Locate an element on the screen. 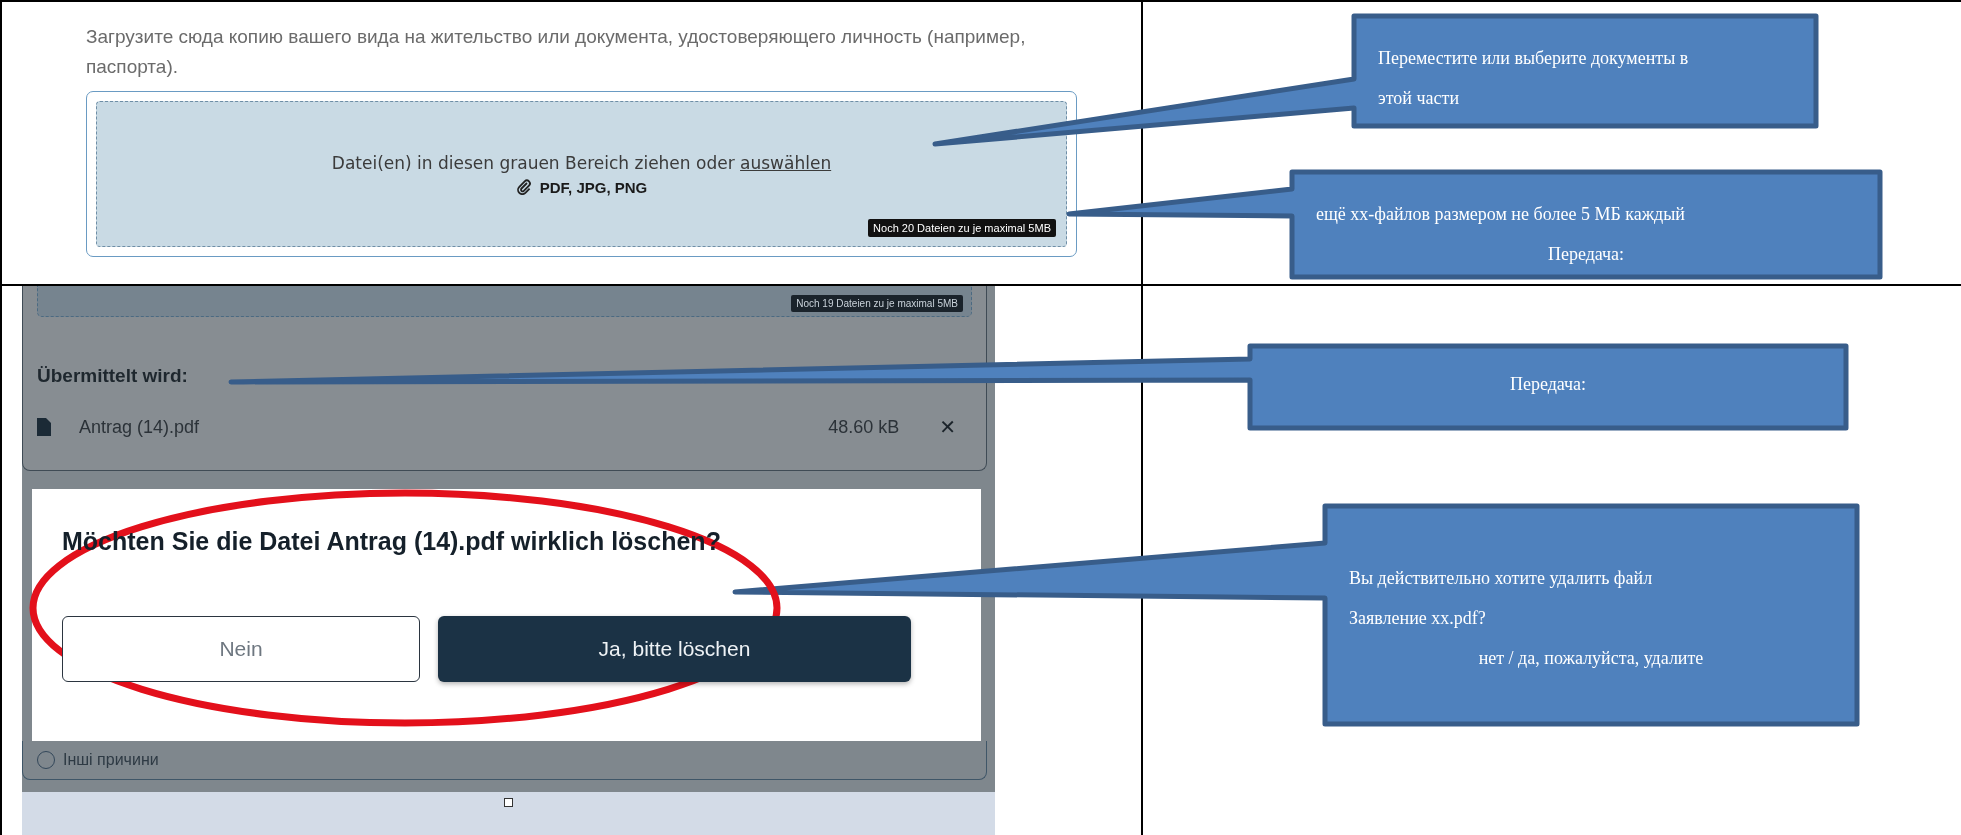 The height and width of the screenshot is (835, 1961). transfer-heading: Übermittelt wird: is located at coordinates (113, 376).